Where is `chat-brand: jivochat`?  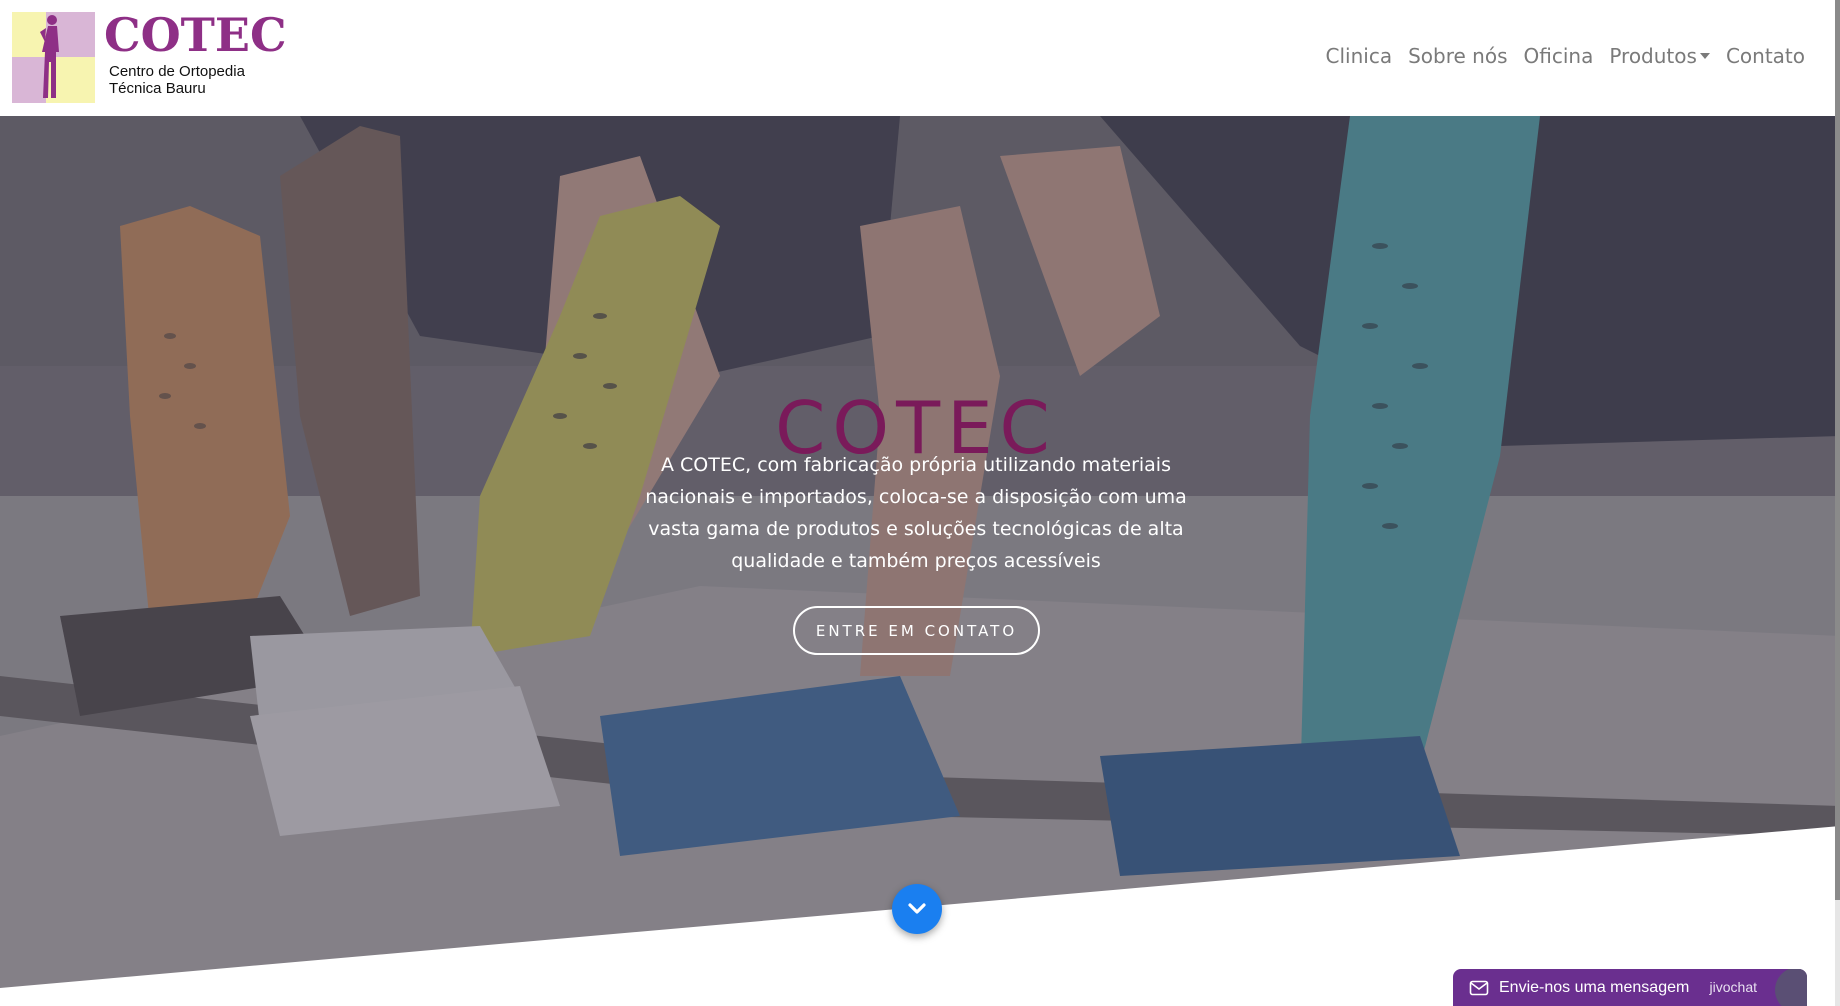 chat-brand: jivochat is located at coordinates (1733, 987).